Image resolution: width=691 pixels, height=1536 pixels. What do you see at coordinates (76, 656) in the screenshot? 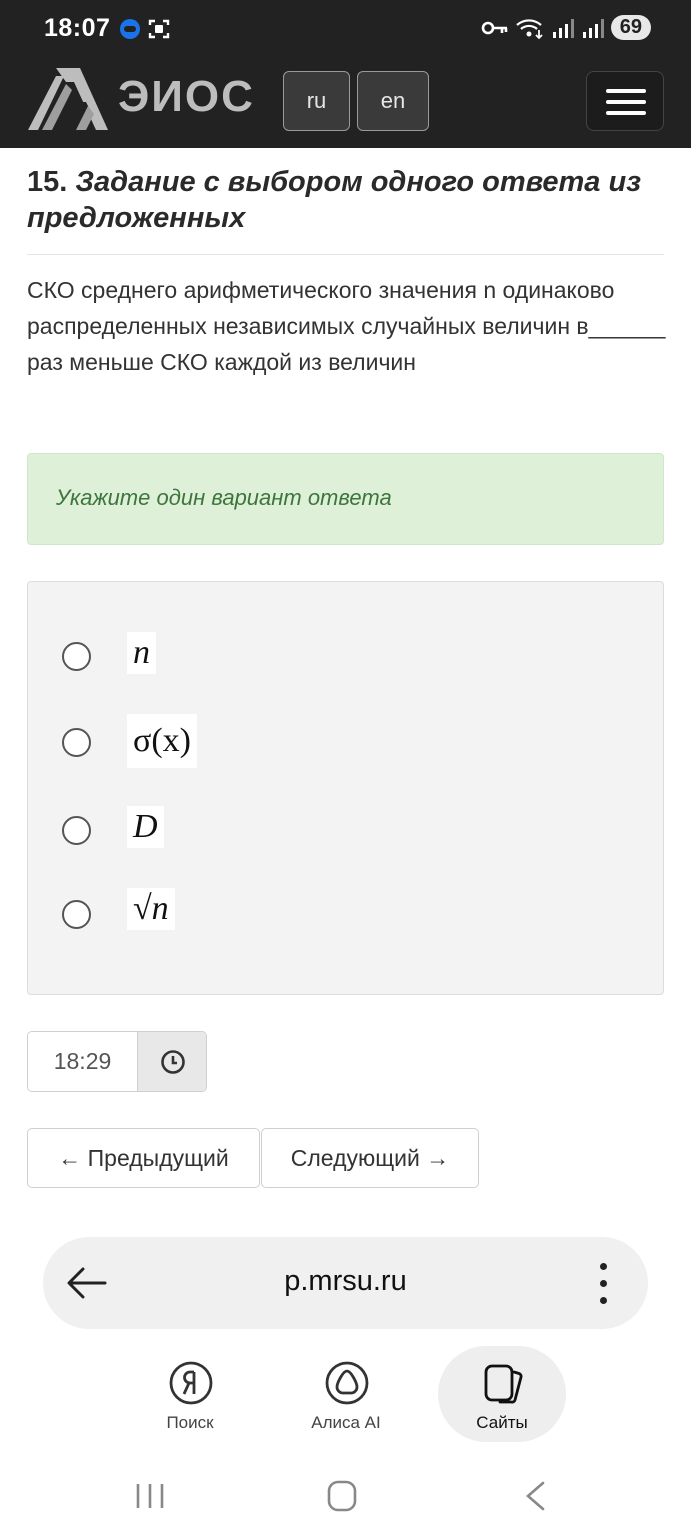
I see `option-1-radio` at bounding box center [76, 656].